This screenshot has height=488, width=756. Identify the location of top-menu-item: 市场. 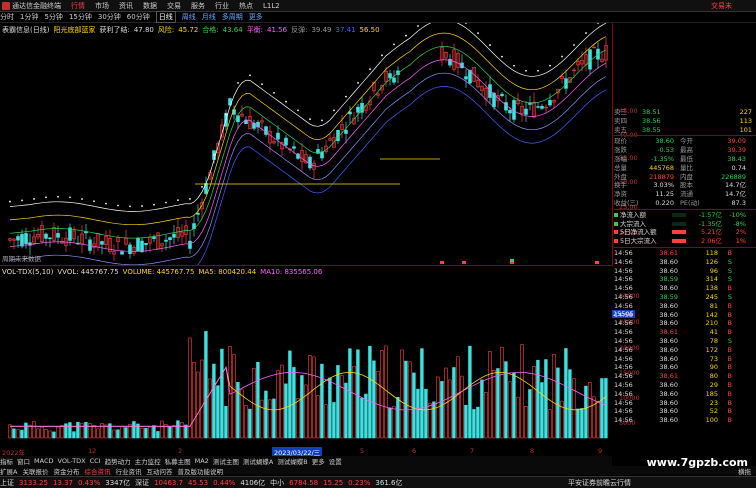
(102, 6).